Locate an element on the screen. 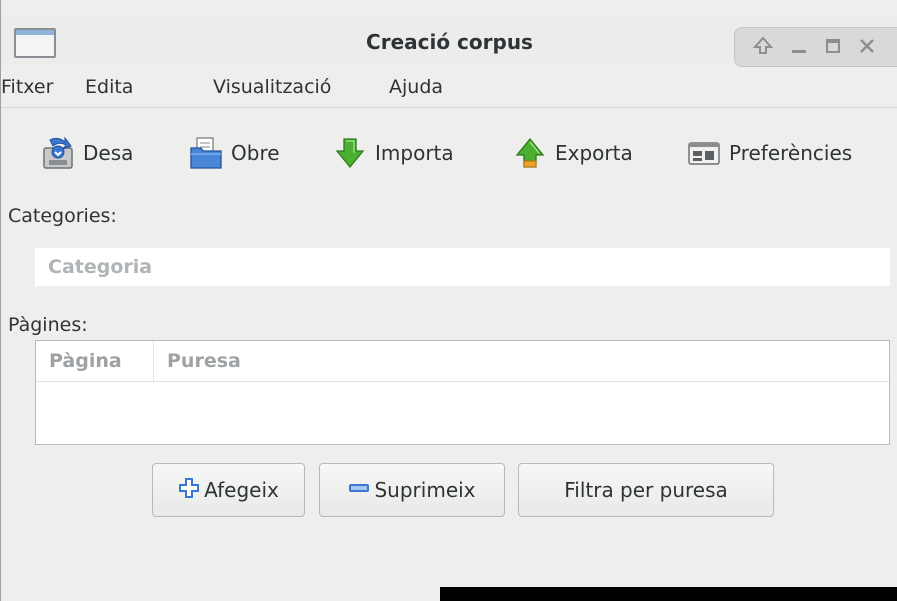 The image size is (897, 601). export-button: Exporta is located at coordinates (573, 153).